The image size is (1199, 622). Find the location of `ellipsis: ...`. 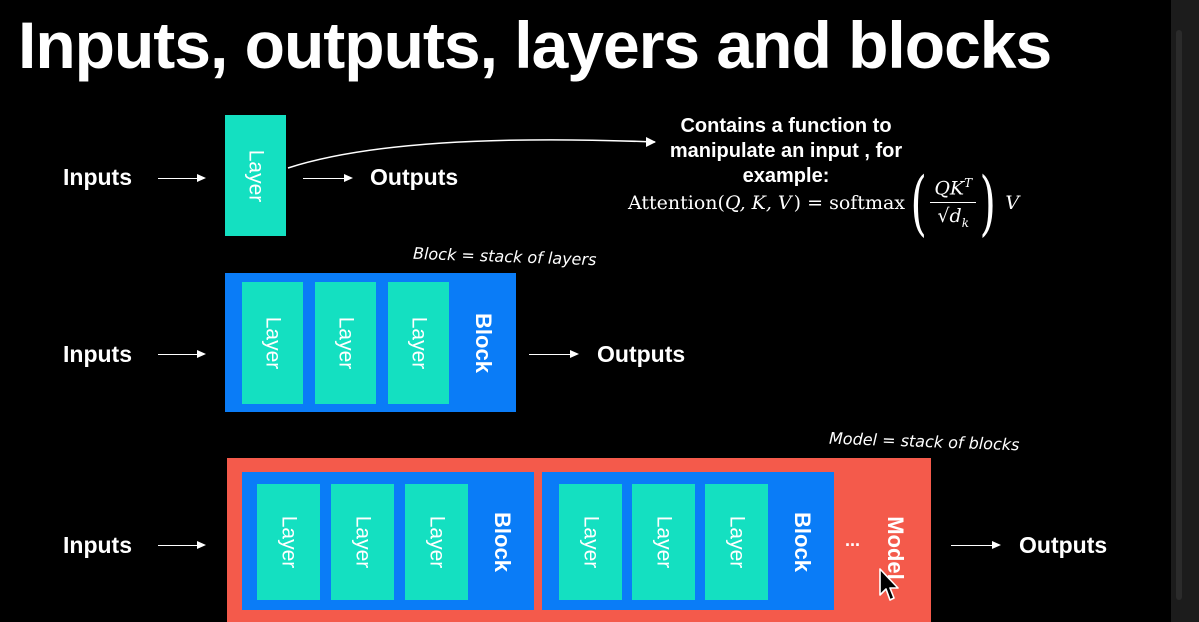

ellipsis: ... is located at coordinates (853, 540).